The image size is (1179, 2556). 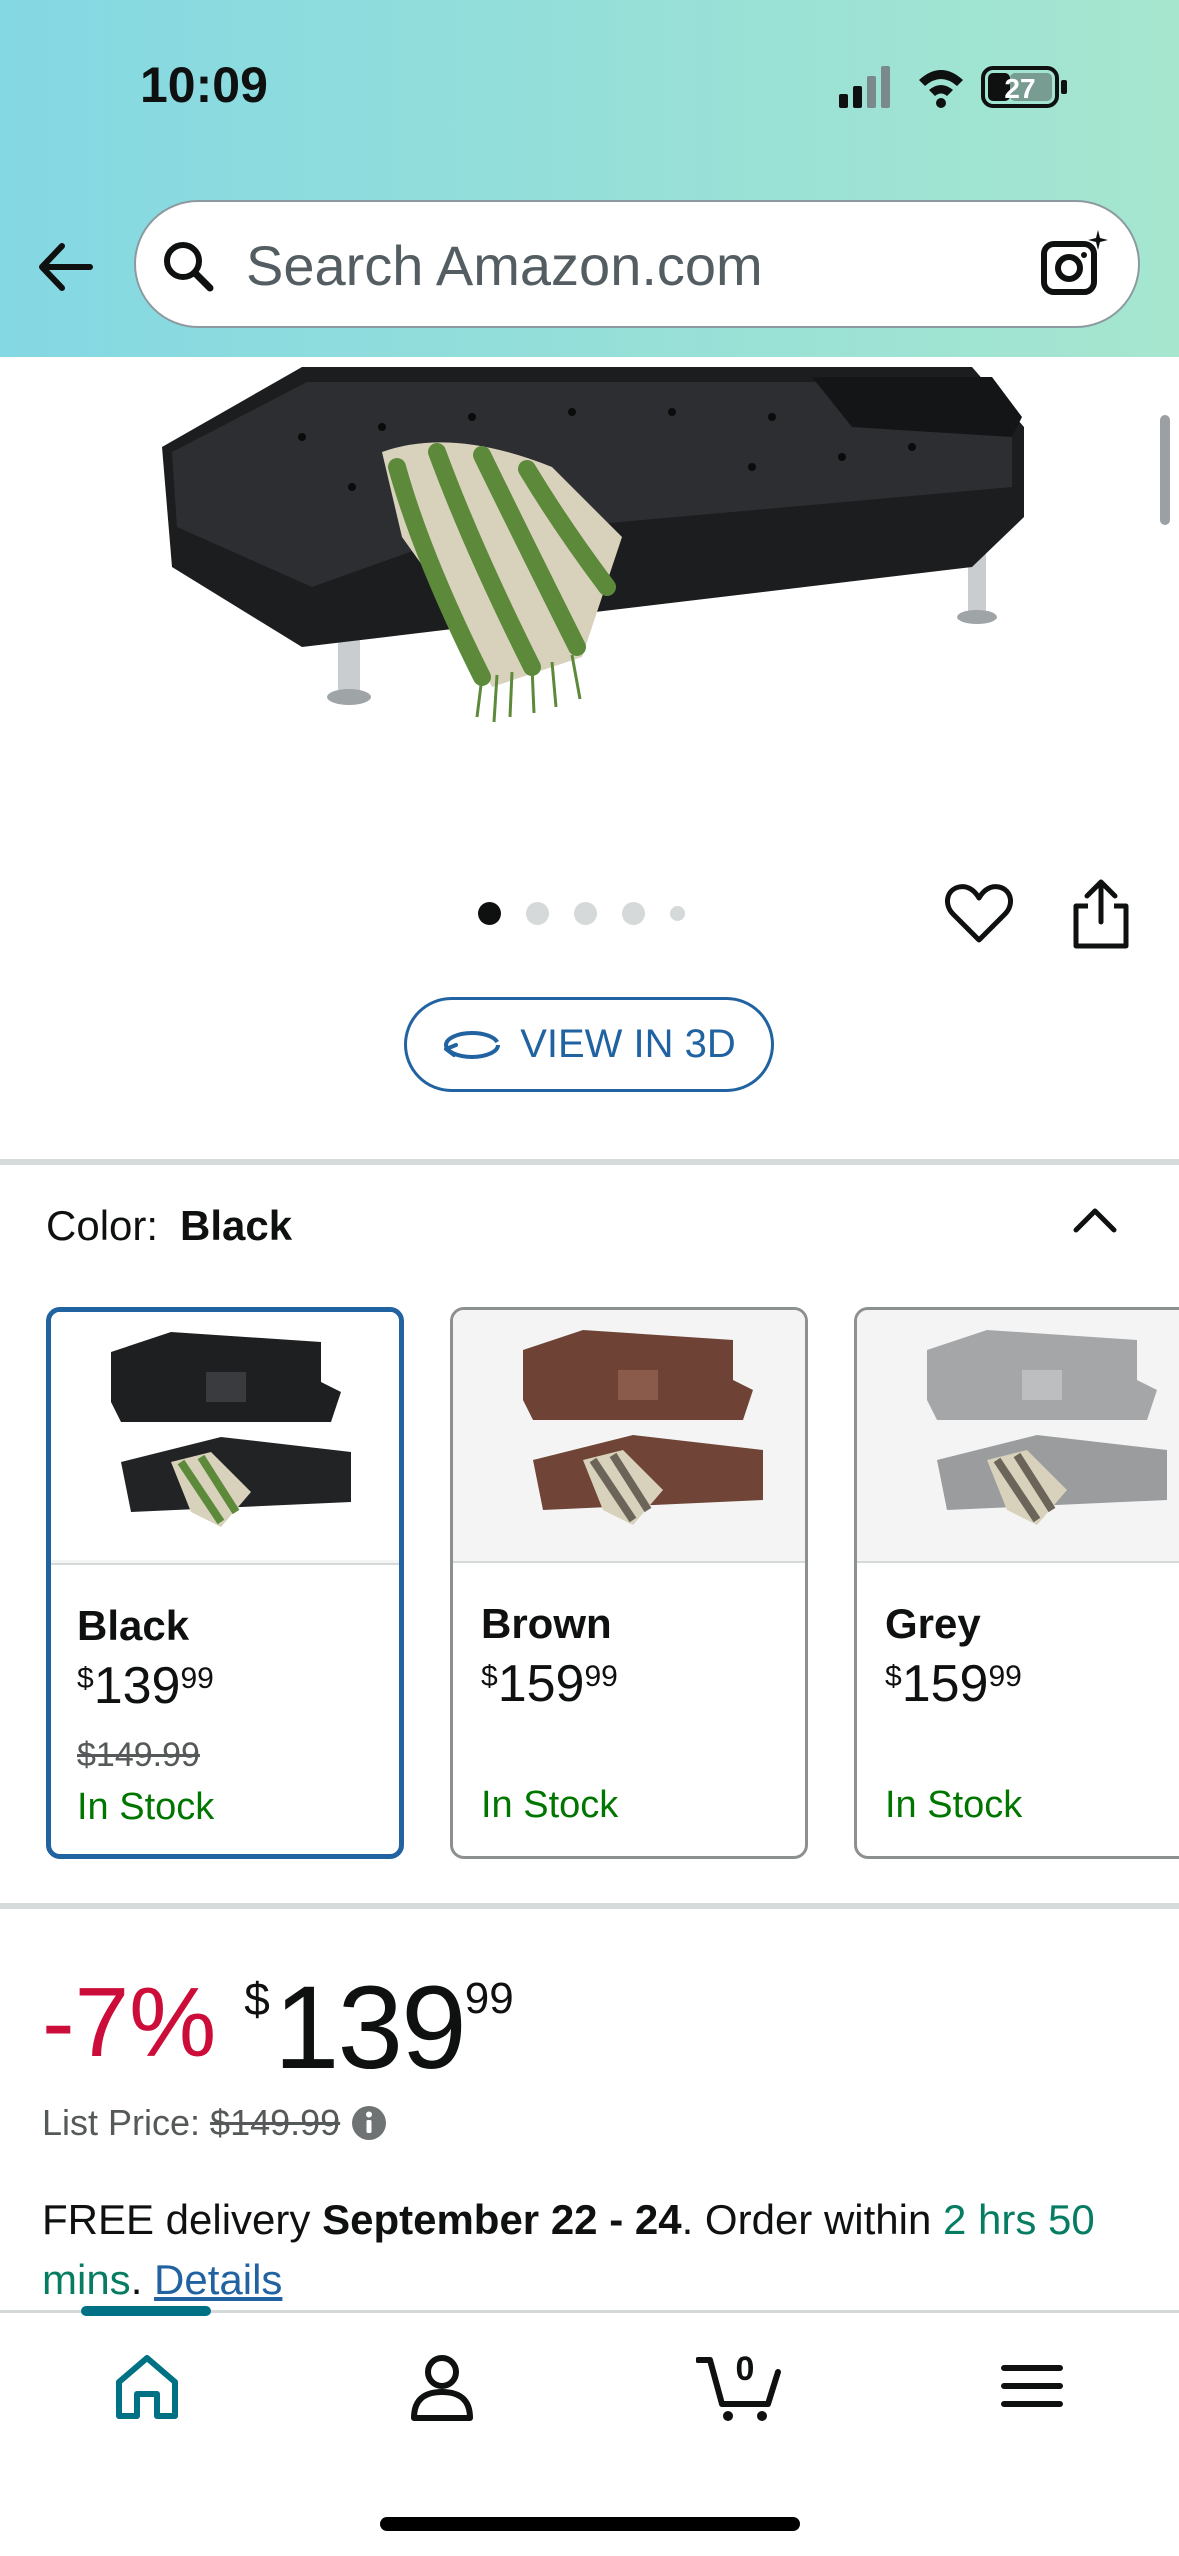 What do you see at coordinates (472, 1044) in the screenshot?
I see `rotate-3d-icon` at bounding box center [472, 1044].